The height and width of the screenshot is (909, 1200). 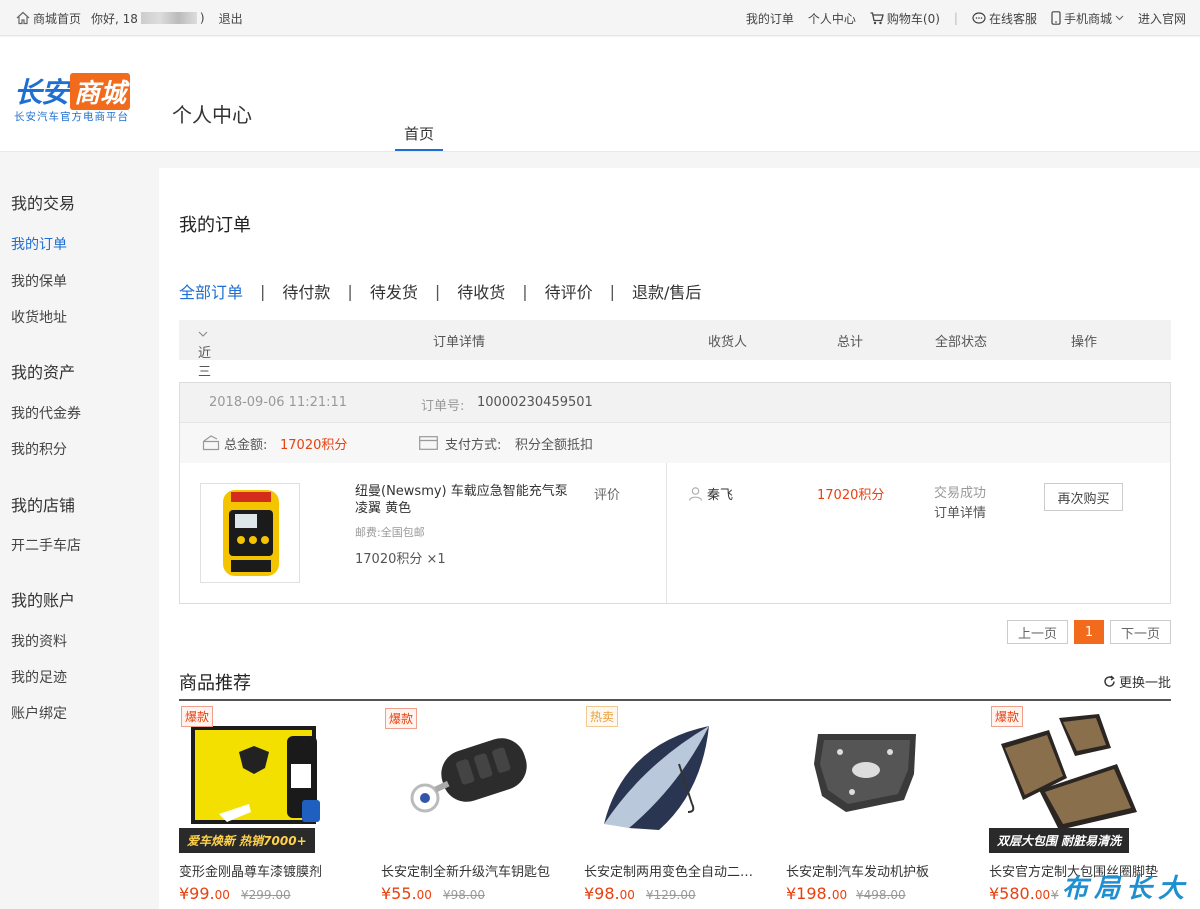 I want to click on sidebar-item-used-car-store: 开二手车店, so click(x=46, y=545).